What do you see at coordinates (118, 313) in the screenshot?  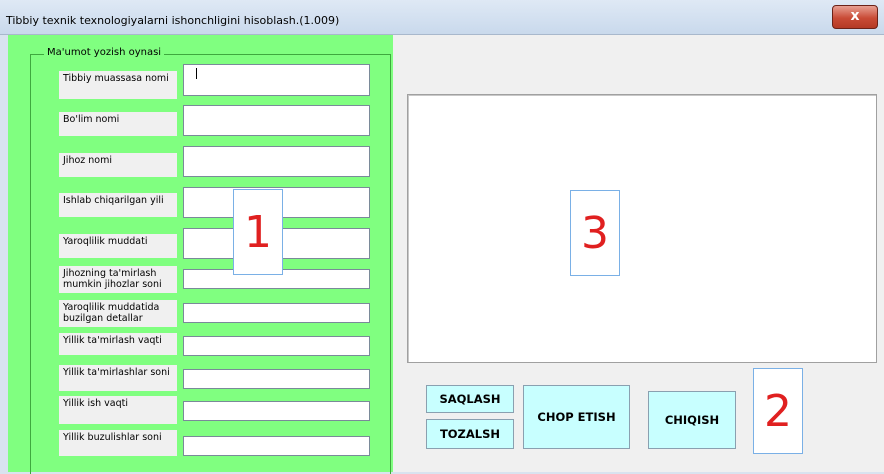 I see `label-failed-parts: Yaroqlilik muddatida buzilgan detallar` at bounding box center [118, 313].